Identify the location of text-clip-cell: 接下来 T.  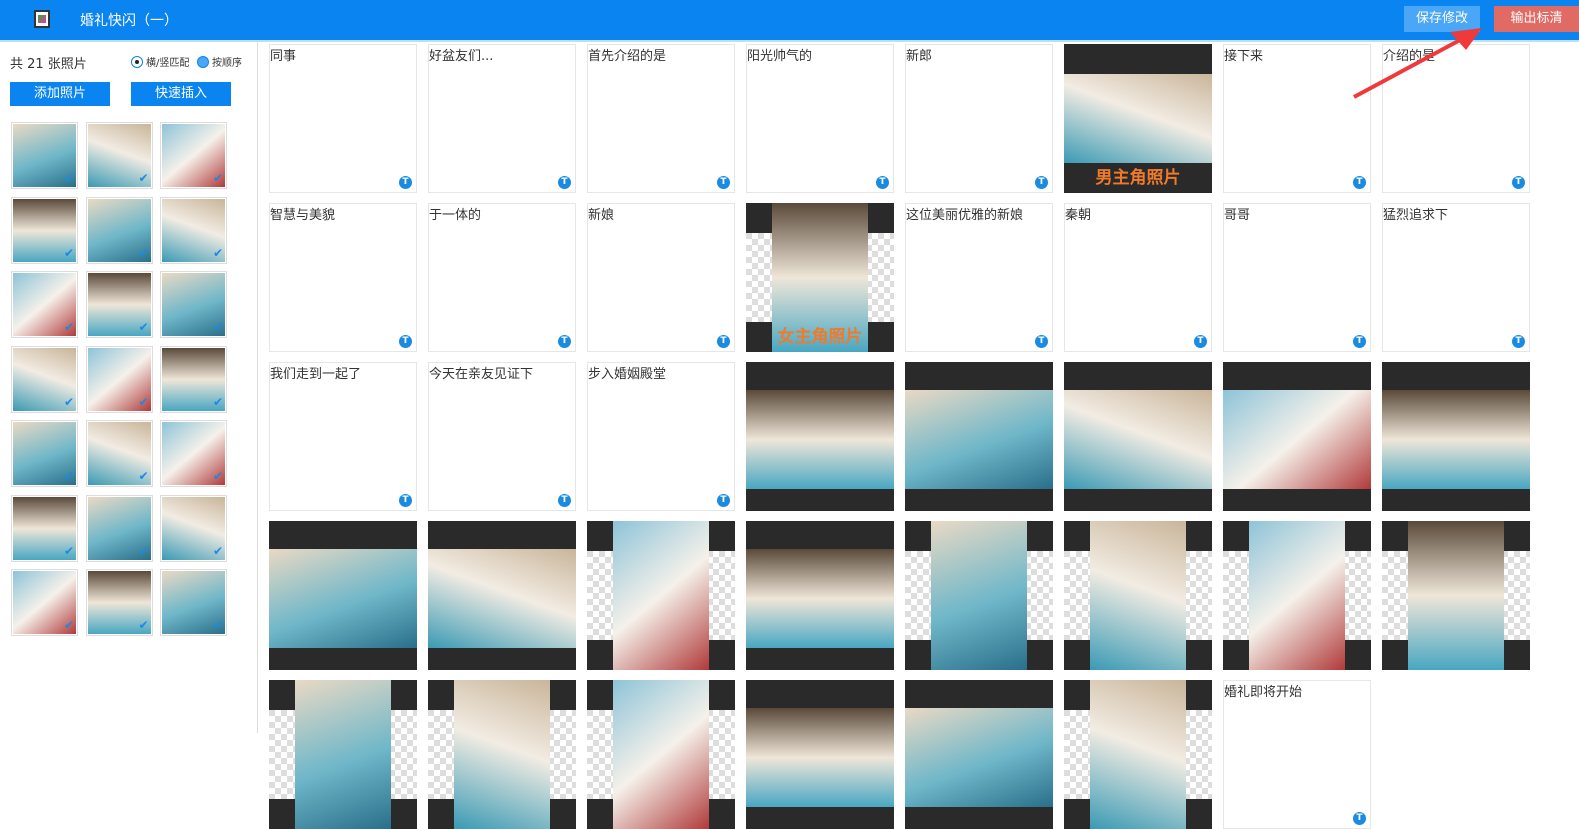
(1297, 118).